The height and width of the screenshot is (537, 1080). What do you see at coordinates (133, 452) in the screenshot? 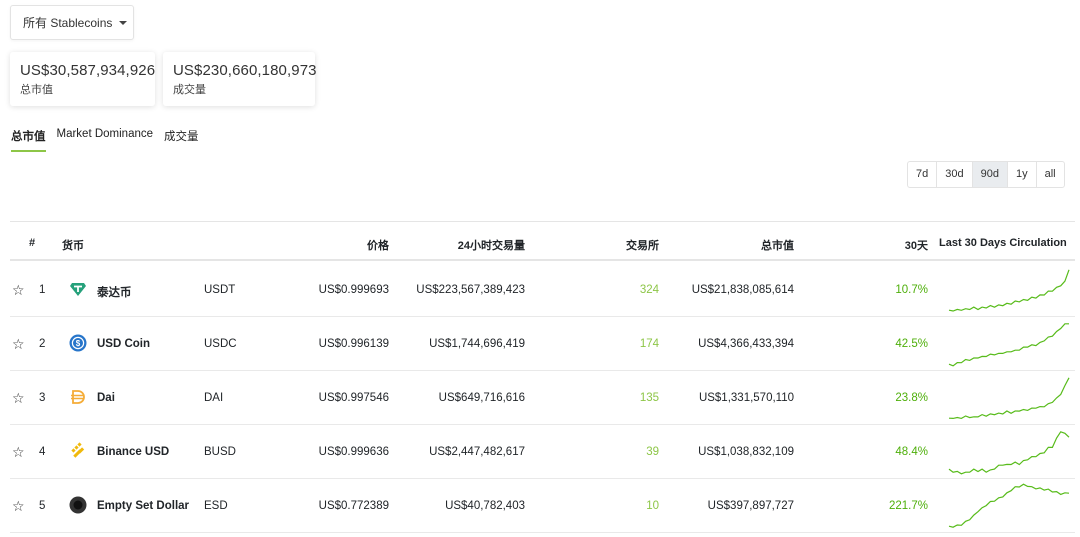
I see `coin-name-link: Binance USD` at bounding box center [133, 452].